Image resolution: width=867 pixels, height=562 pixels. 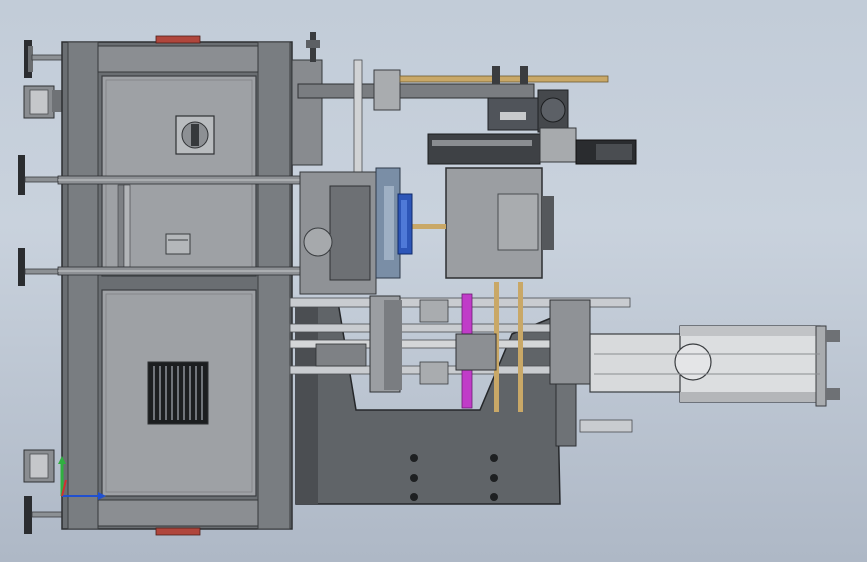 What do you see at coordinates (405, 224) in the screenshot?
I see `cooling-fan` at bounding box center [405, 224].